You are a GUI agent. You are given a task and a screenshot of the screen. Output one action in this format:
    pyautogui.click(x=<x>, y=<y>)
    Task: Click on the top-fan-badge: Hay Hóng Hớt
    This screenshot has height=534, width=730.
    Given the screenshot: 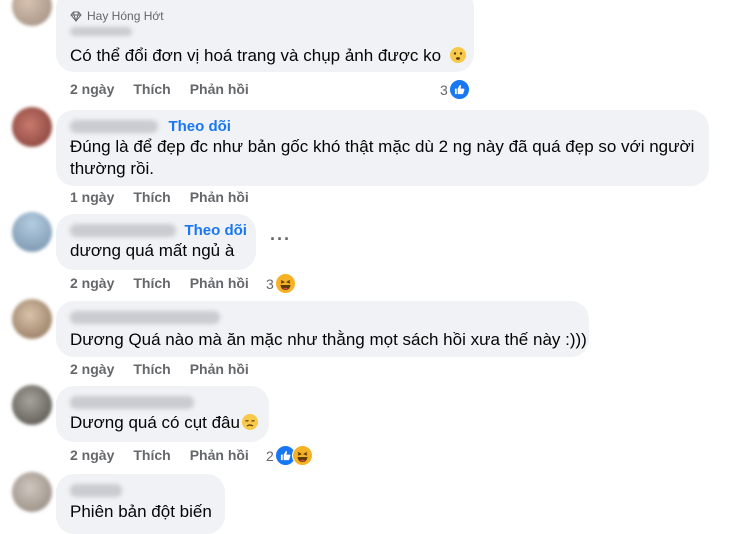 What is the action you would take?
    pyautogui.click(x=117, y=16)
    